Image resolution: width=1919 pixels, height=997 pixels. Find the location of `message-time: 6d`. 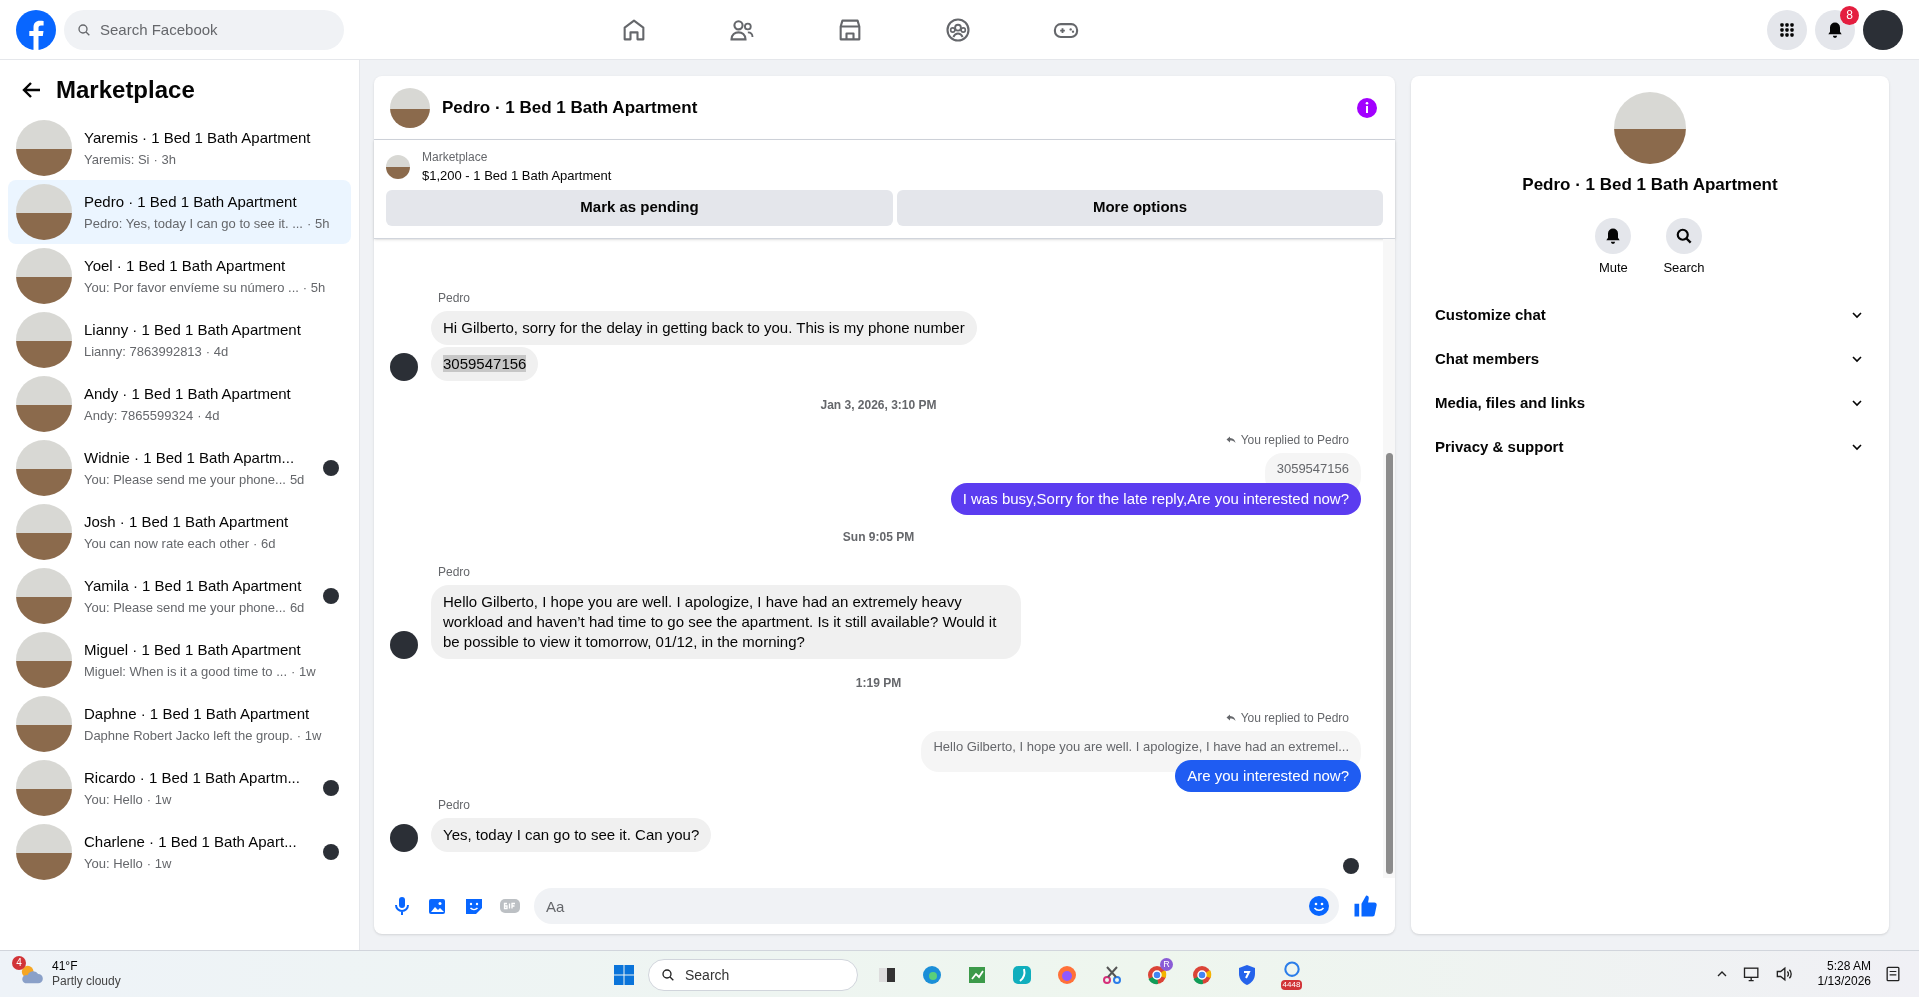

message-time: 6d is located at coordinates (297, 607).